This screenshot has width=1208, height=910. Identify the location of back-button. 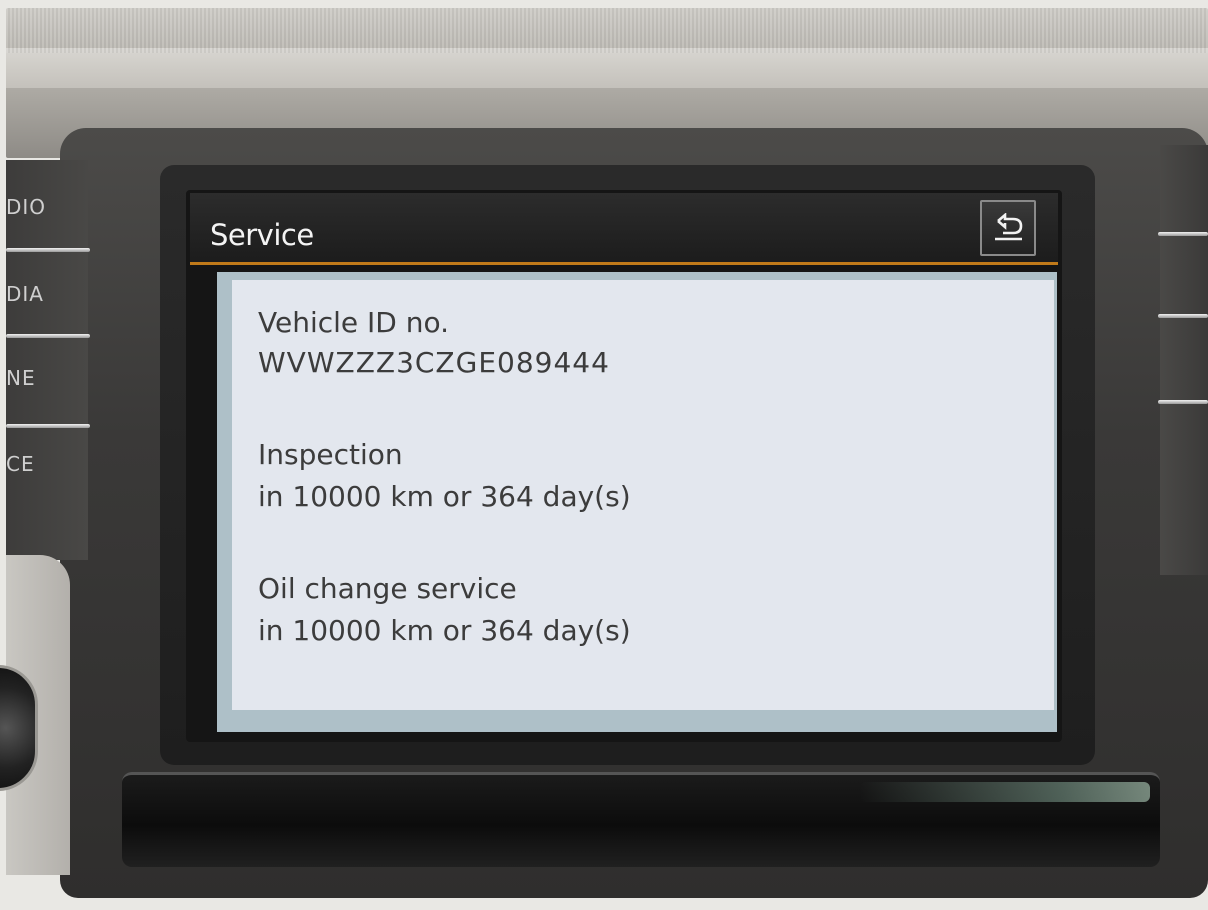
(1008, 228).